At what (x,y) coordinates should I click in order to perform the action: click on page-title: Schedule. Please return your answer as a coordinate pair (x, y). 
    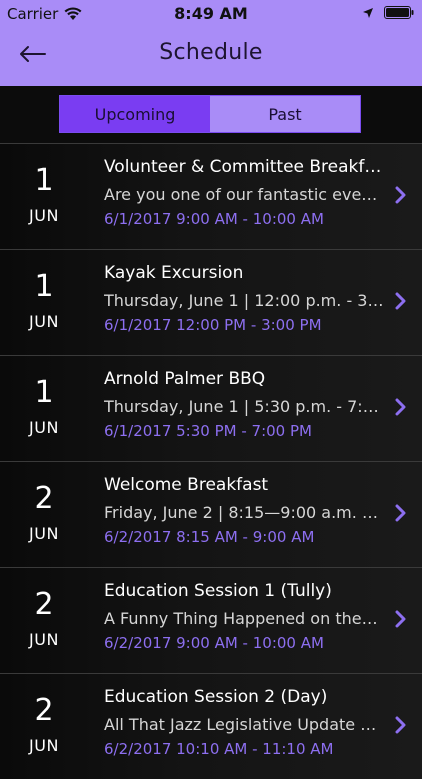
    Looking at the image, I should click on (211, 52).